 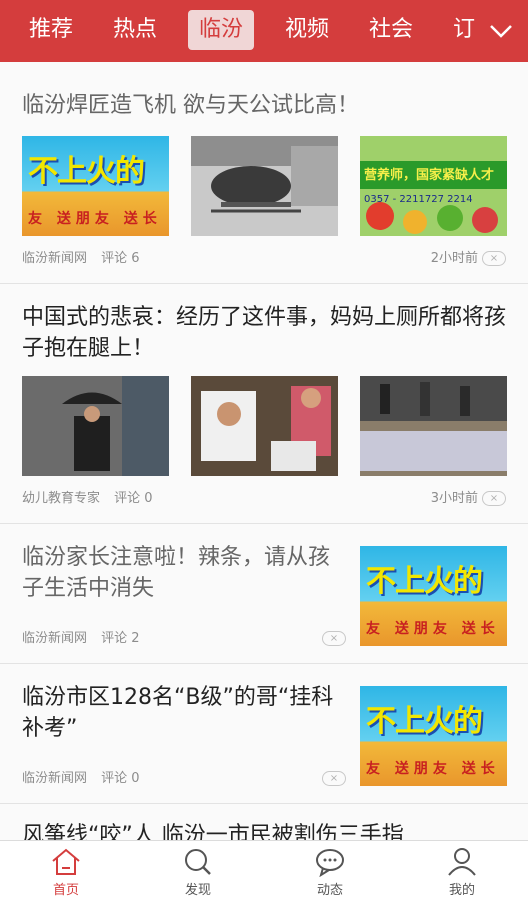 I want to click on chat-bubble-icon, so click(x=330, y=863).